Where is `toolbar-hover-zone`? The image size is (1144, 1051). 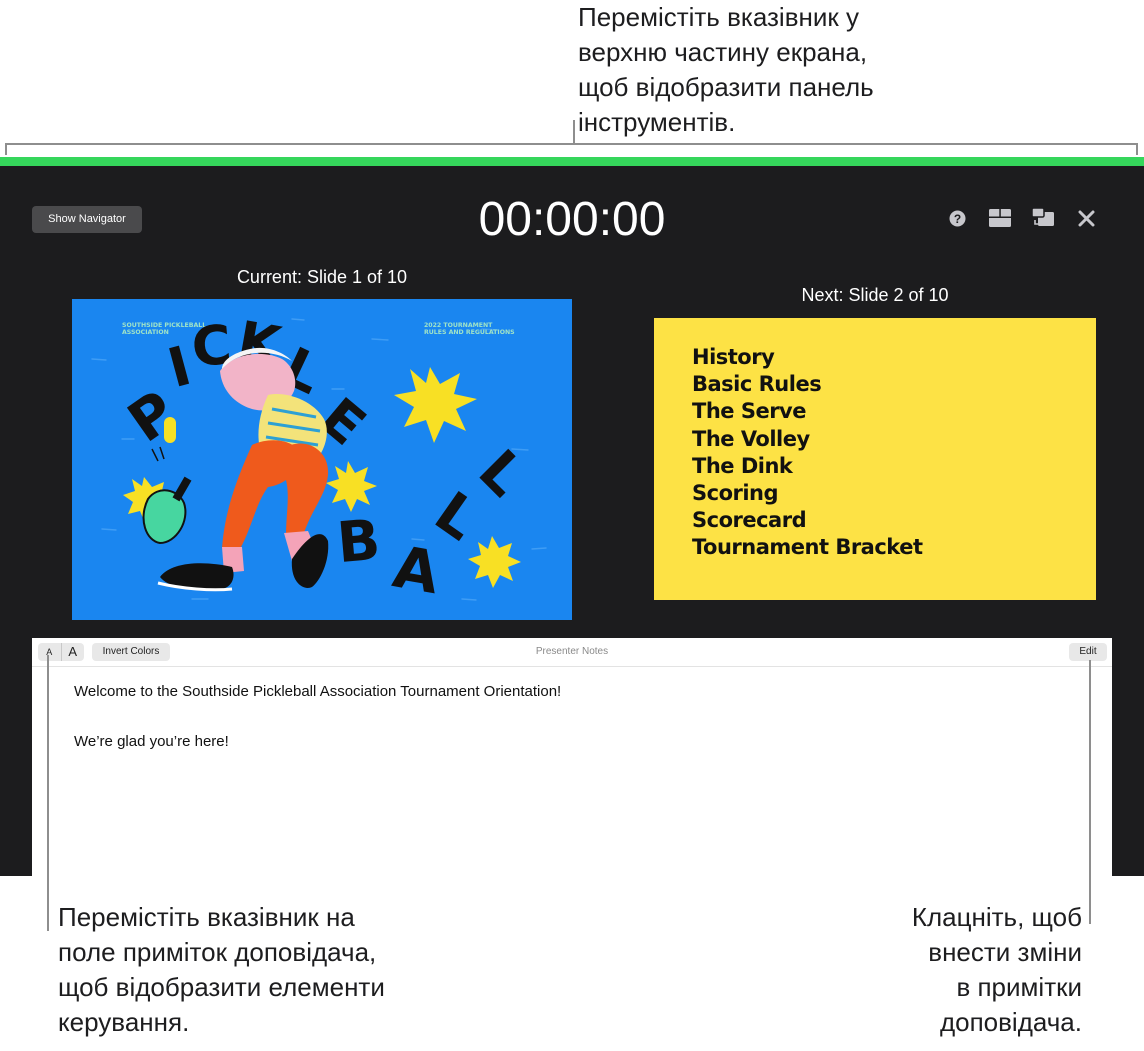 toolbar-hover-zone is located at coordinates (572, 161).